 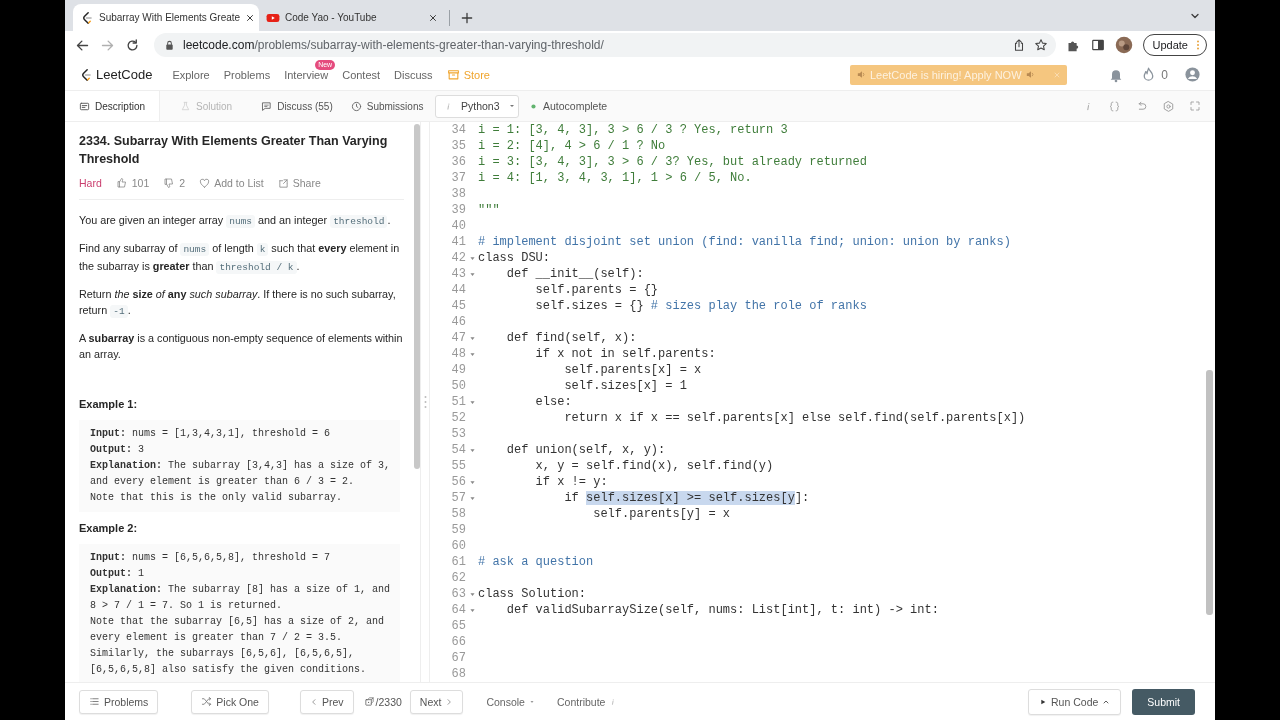 I want to click on line-number: 60, so click(x=458, y=546).